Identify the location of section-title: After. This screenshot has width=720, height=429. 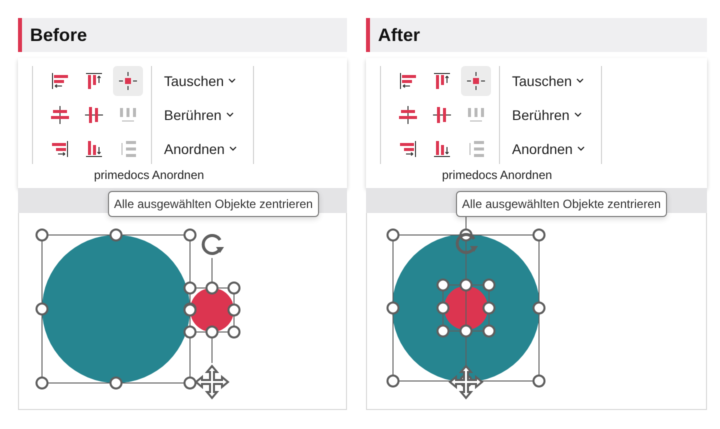
(399, 35).